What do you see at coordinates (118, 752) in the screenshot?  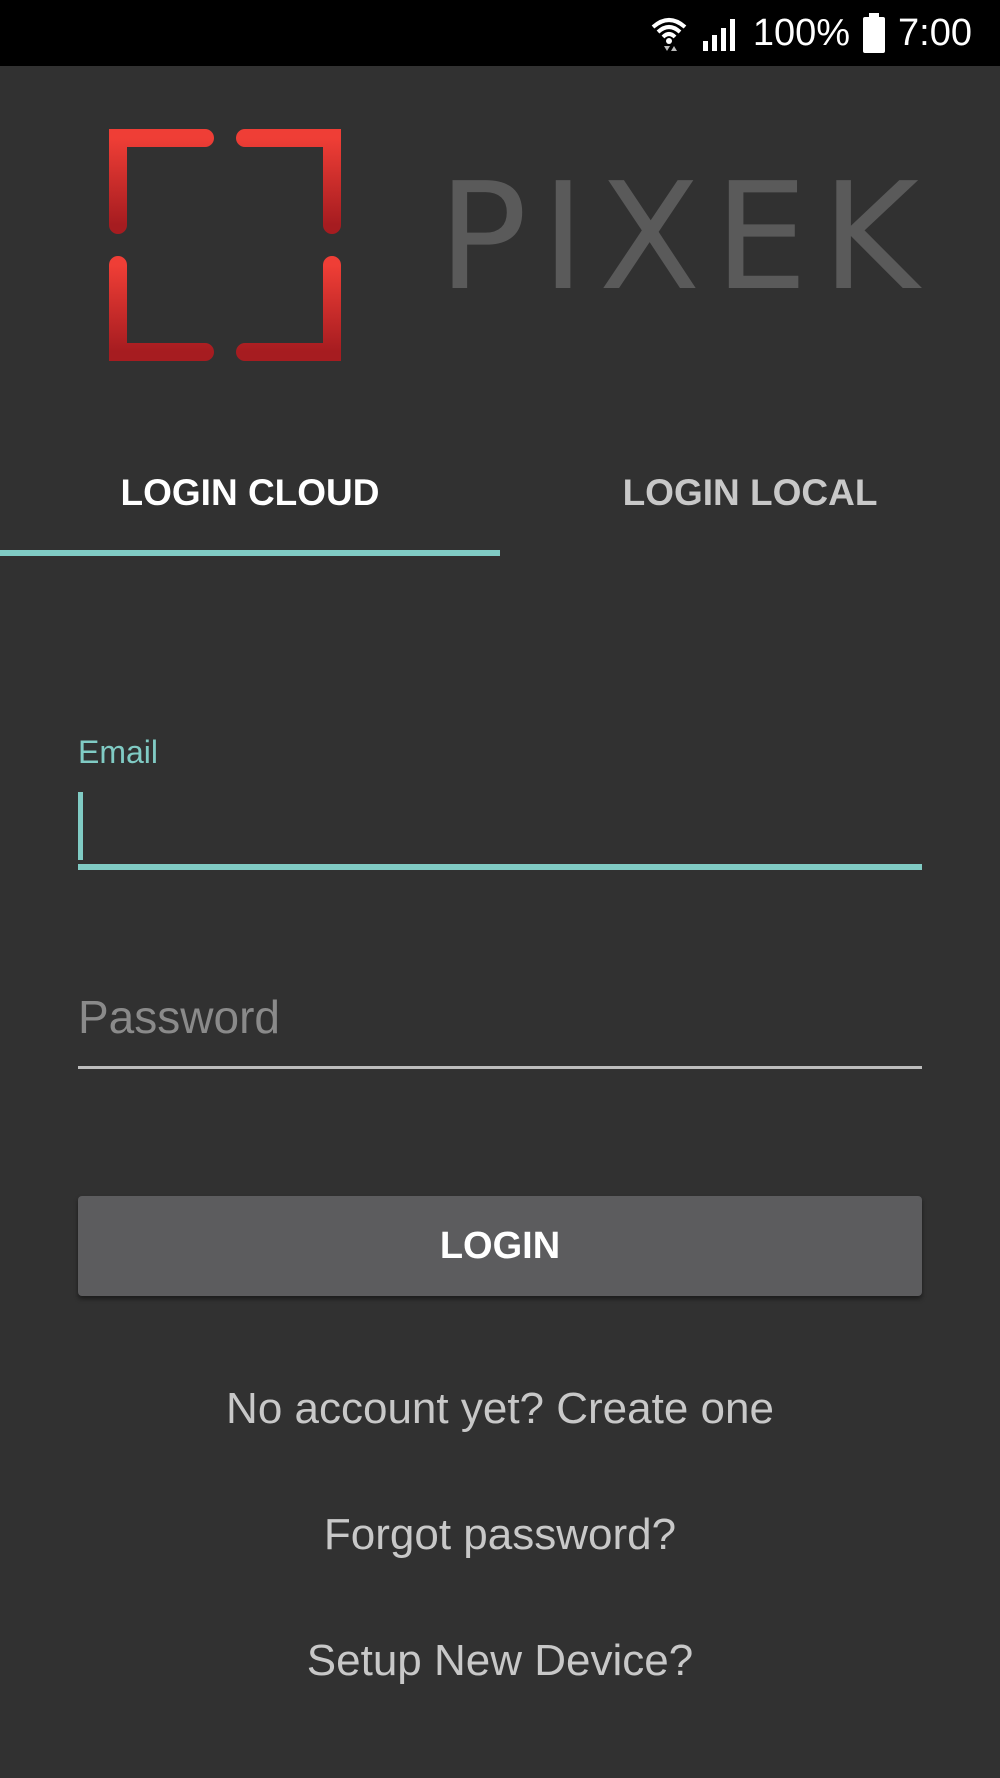 I see `email-label: Email` at bounding box center [118, 752].